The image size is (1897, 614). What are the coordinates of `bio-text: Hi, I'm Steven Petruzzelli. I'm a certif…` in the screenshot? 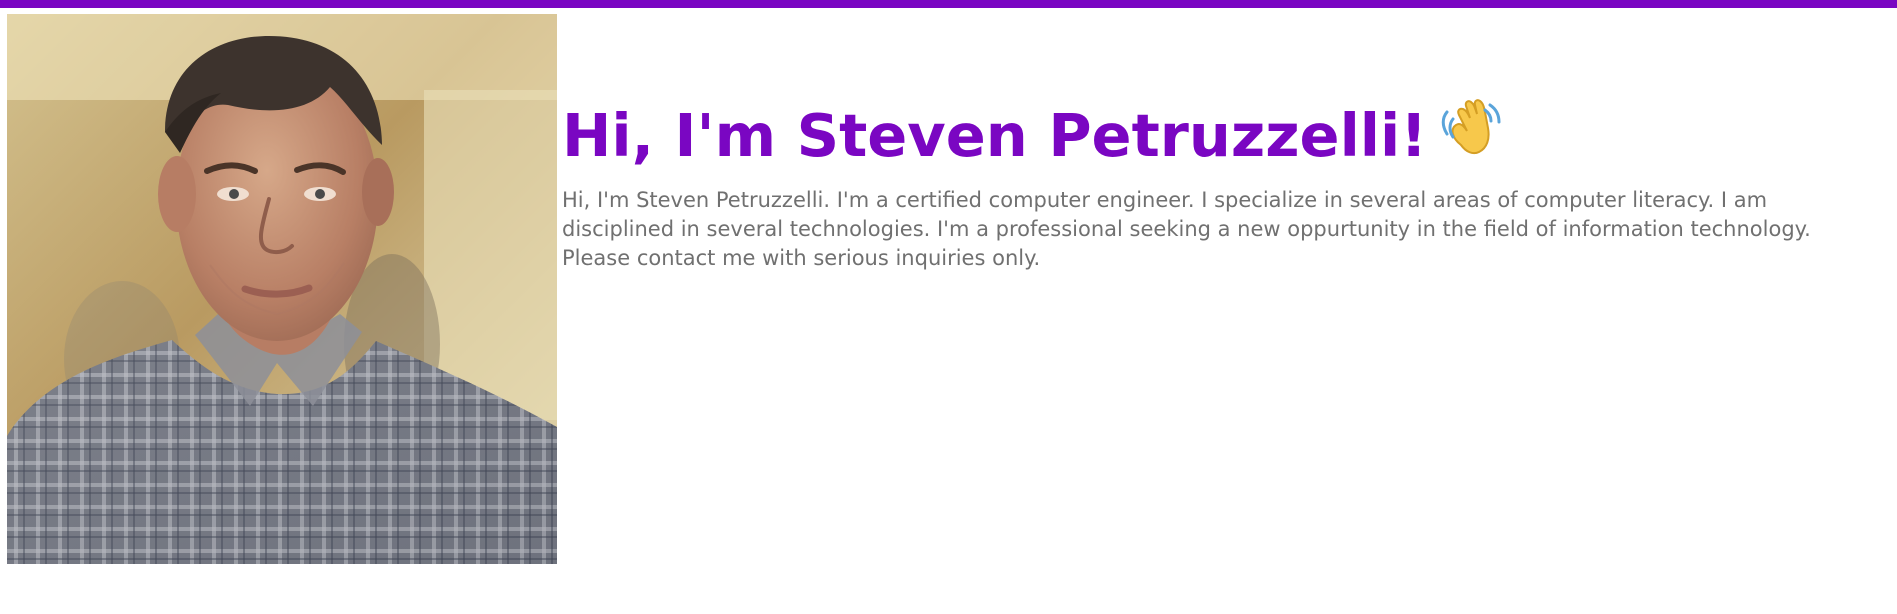 It's located at (1186, 229).